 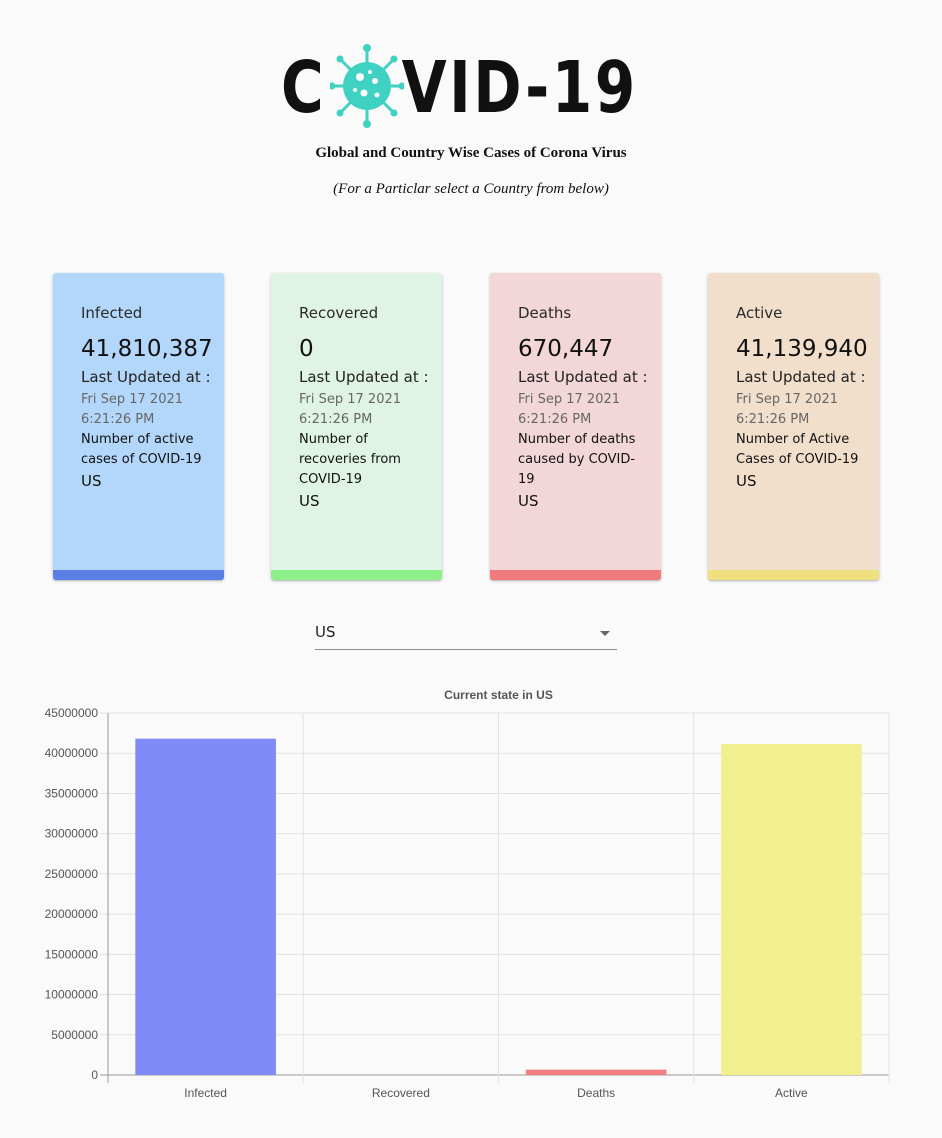 I want to click on logo-letters: C VID-19, so click(x=458, y=88).